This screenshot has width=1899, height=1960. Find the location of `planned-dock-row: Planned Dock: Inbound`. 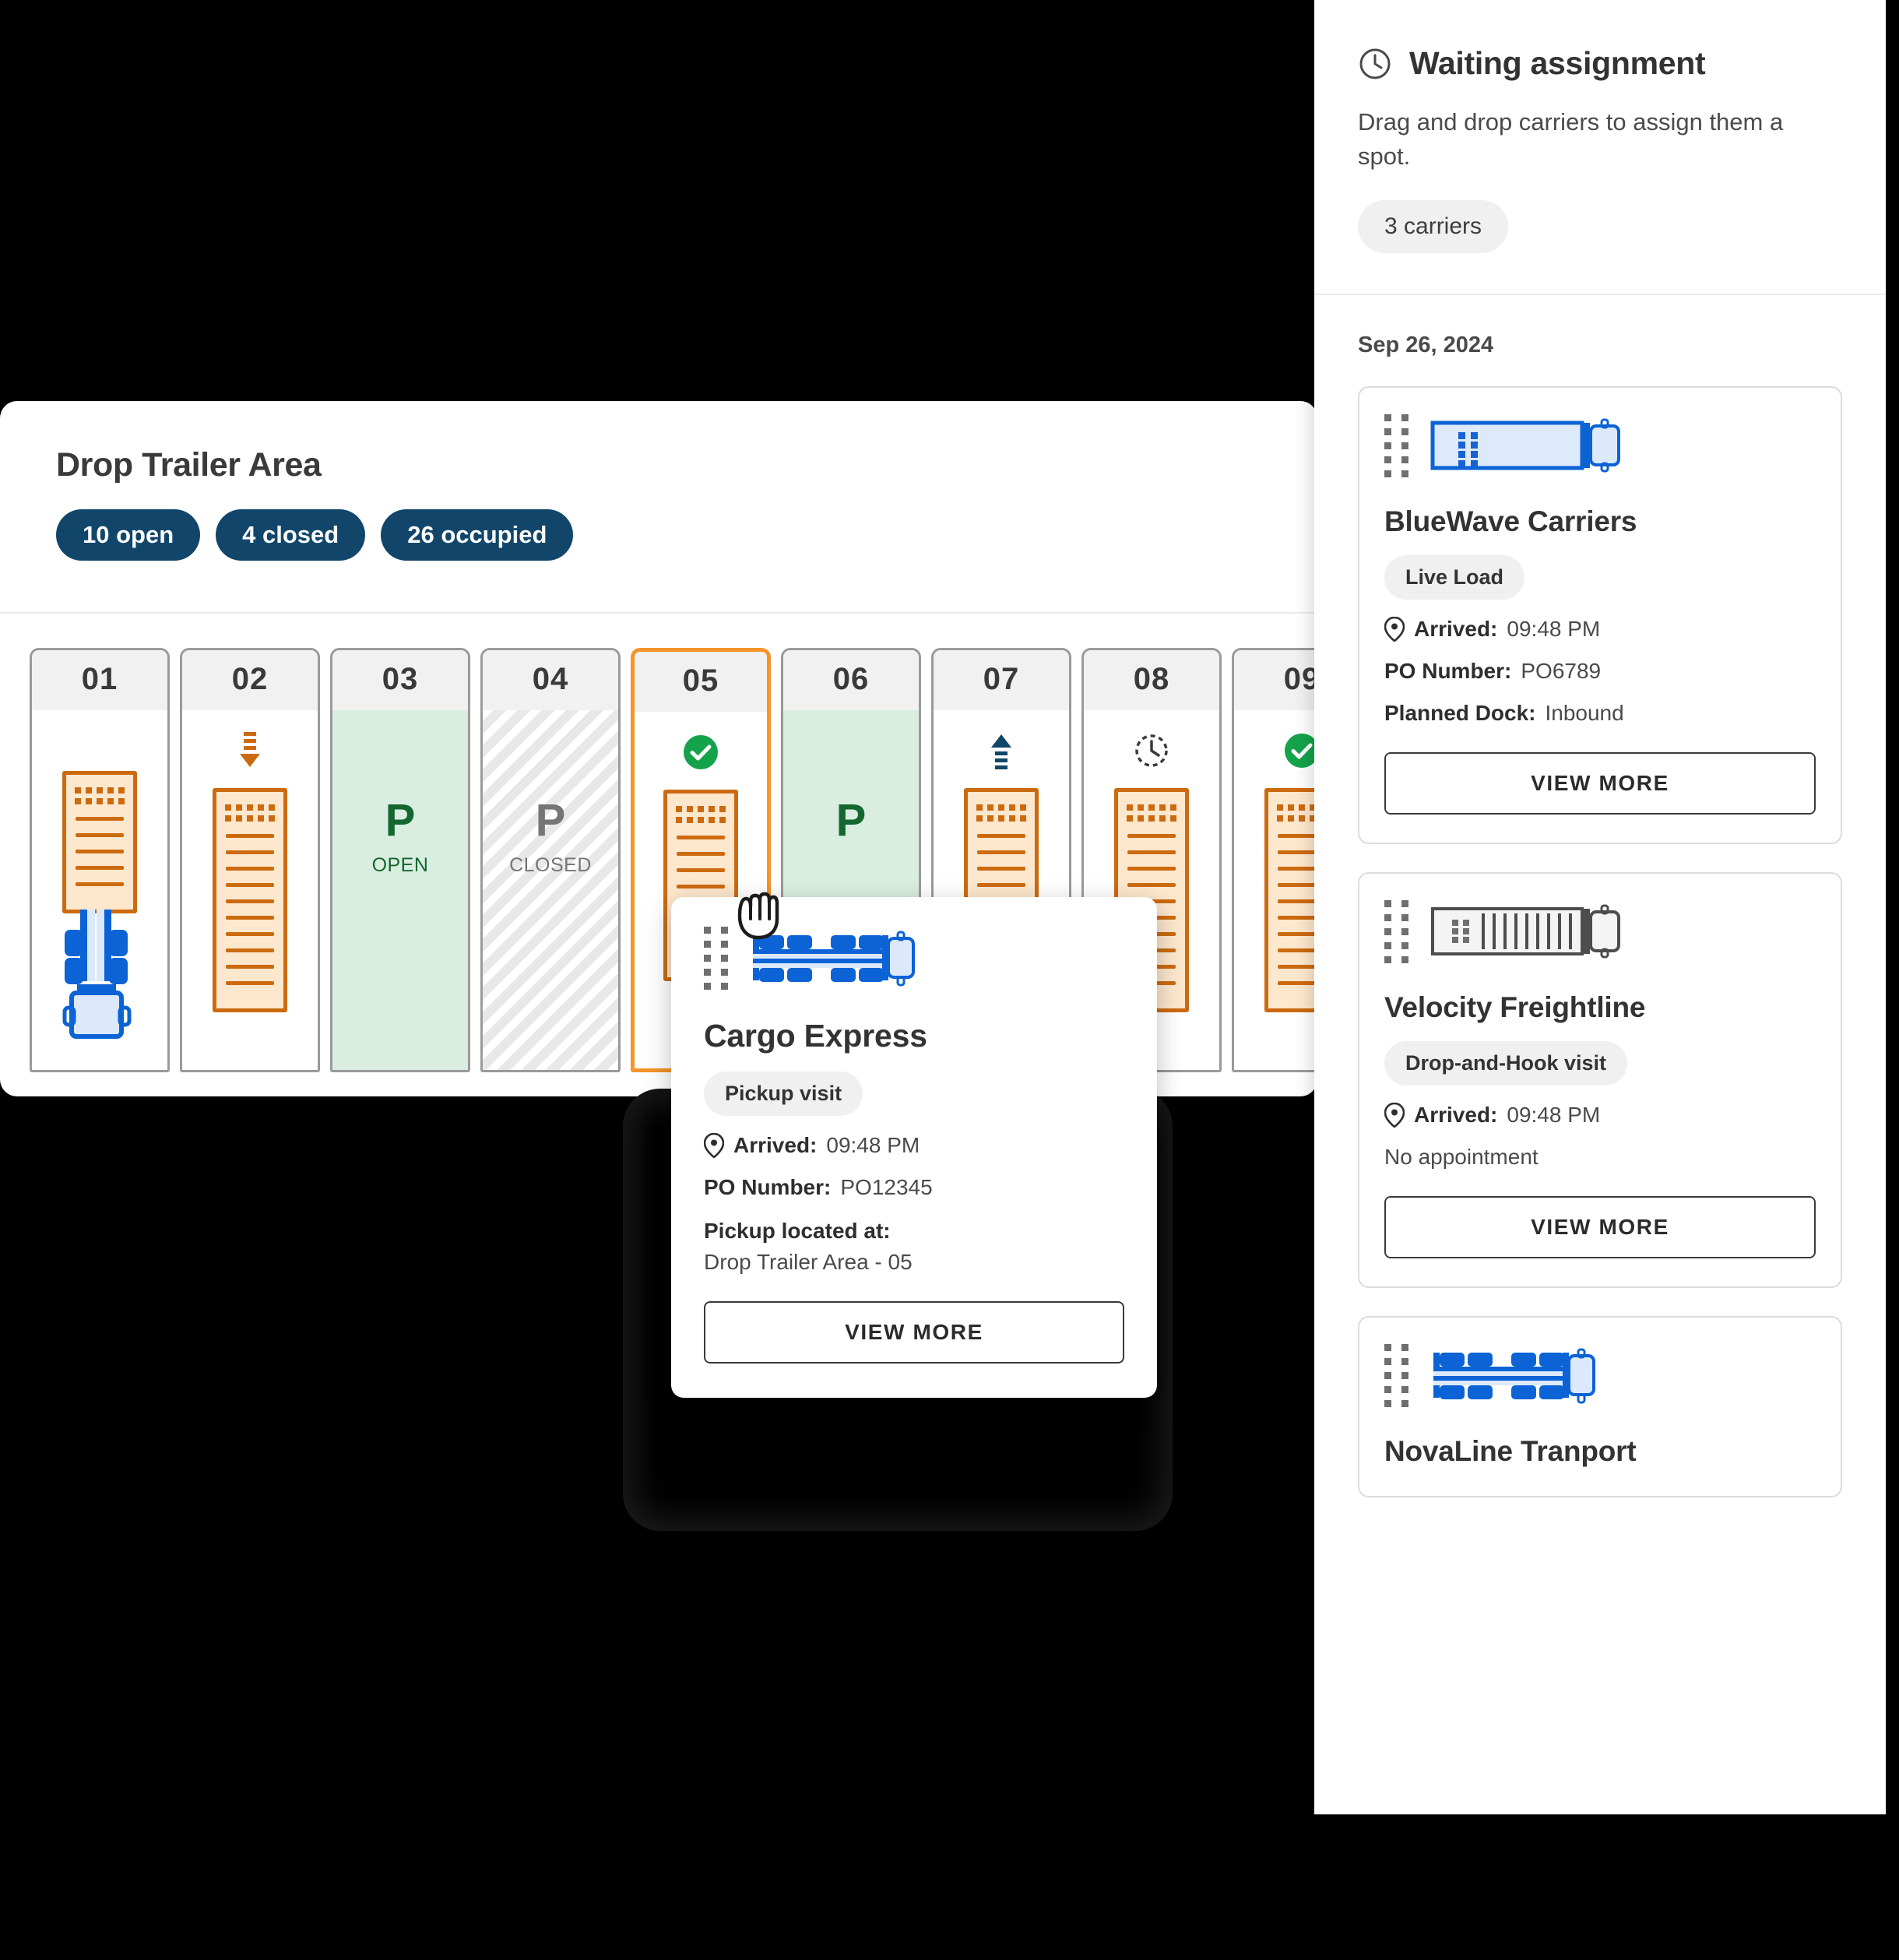

planned-dock-row: Planned Dock: Inbound is located at coordinates (1600, 713).